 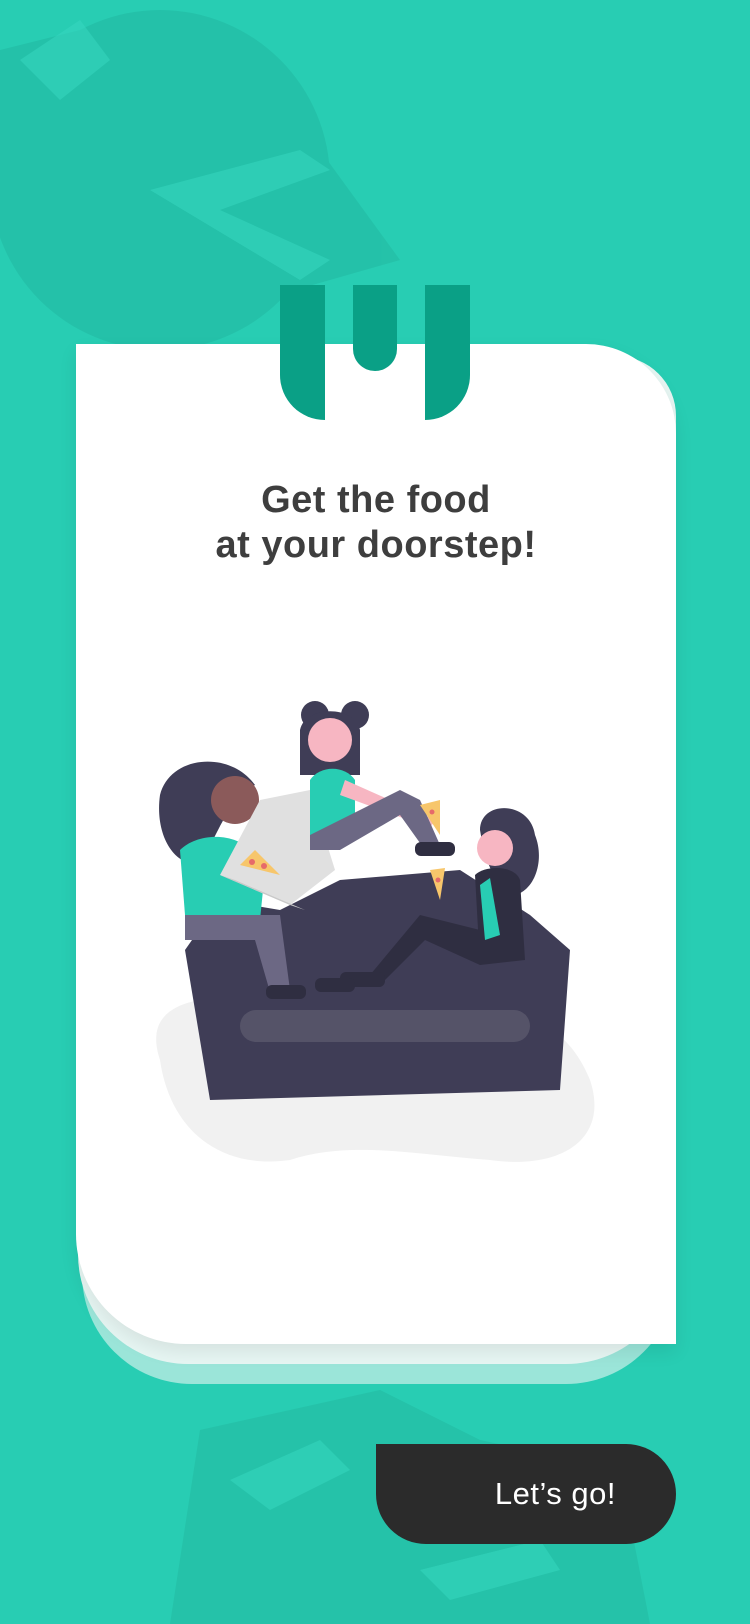 I want to click on headline-line-2: at your doorstep!, so click(x=376, y=545).